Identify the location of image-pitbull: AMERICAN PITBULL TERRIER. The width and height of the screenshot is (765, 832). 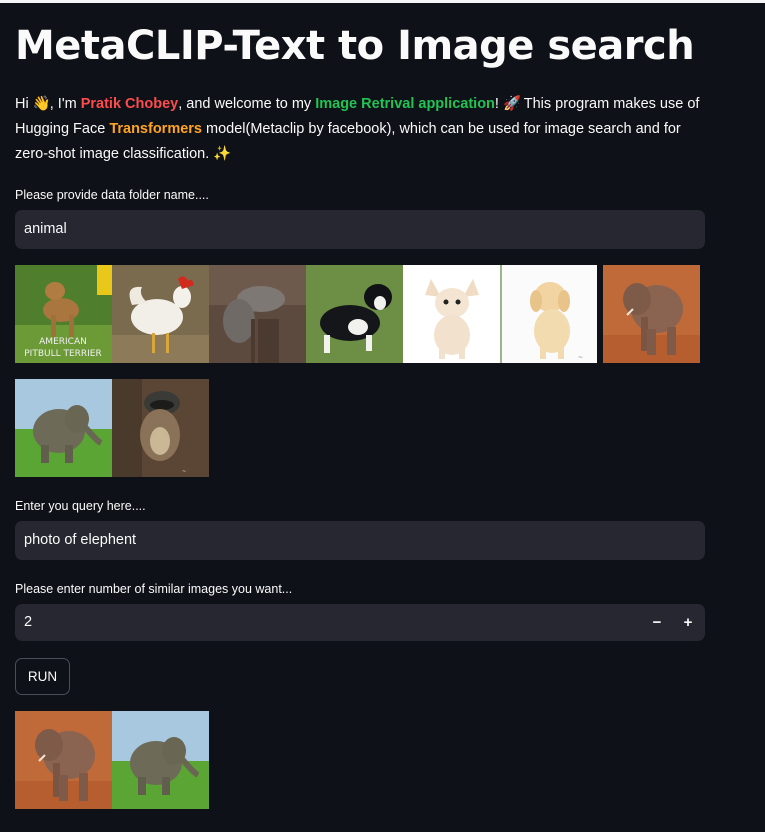
(63, 314).